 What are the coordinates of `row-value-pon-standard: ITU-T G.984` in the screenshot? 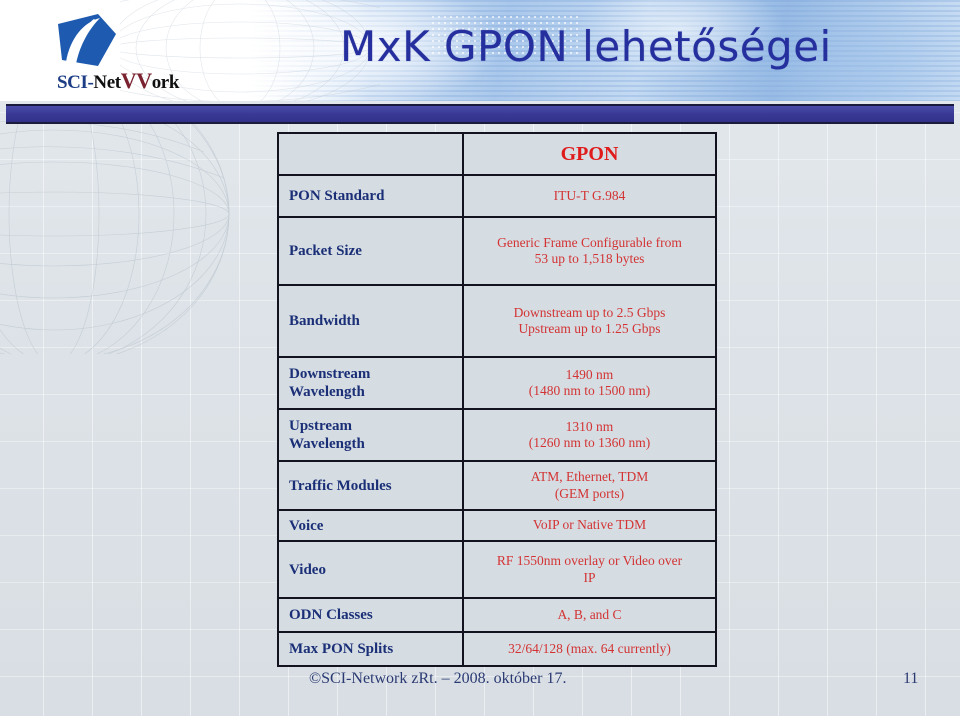 It's located at (589, 196).